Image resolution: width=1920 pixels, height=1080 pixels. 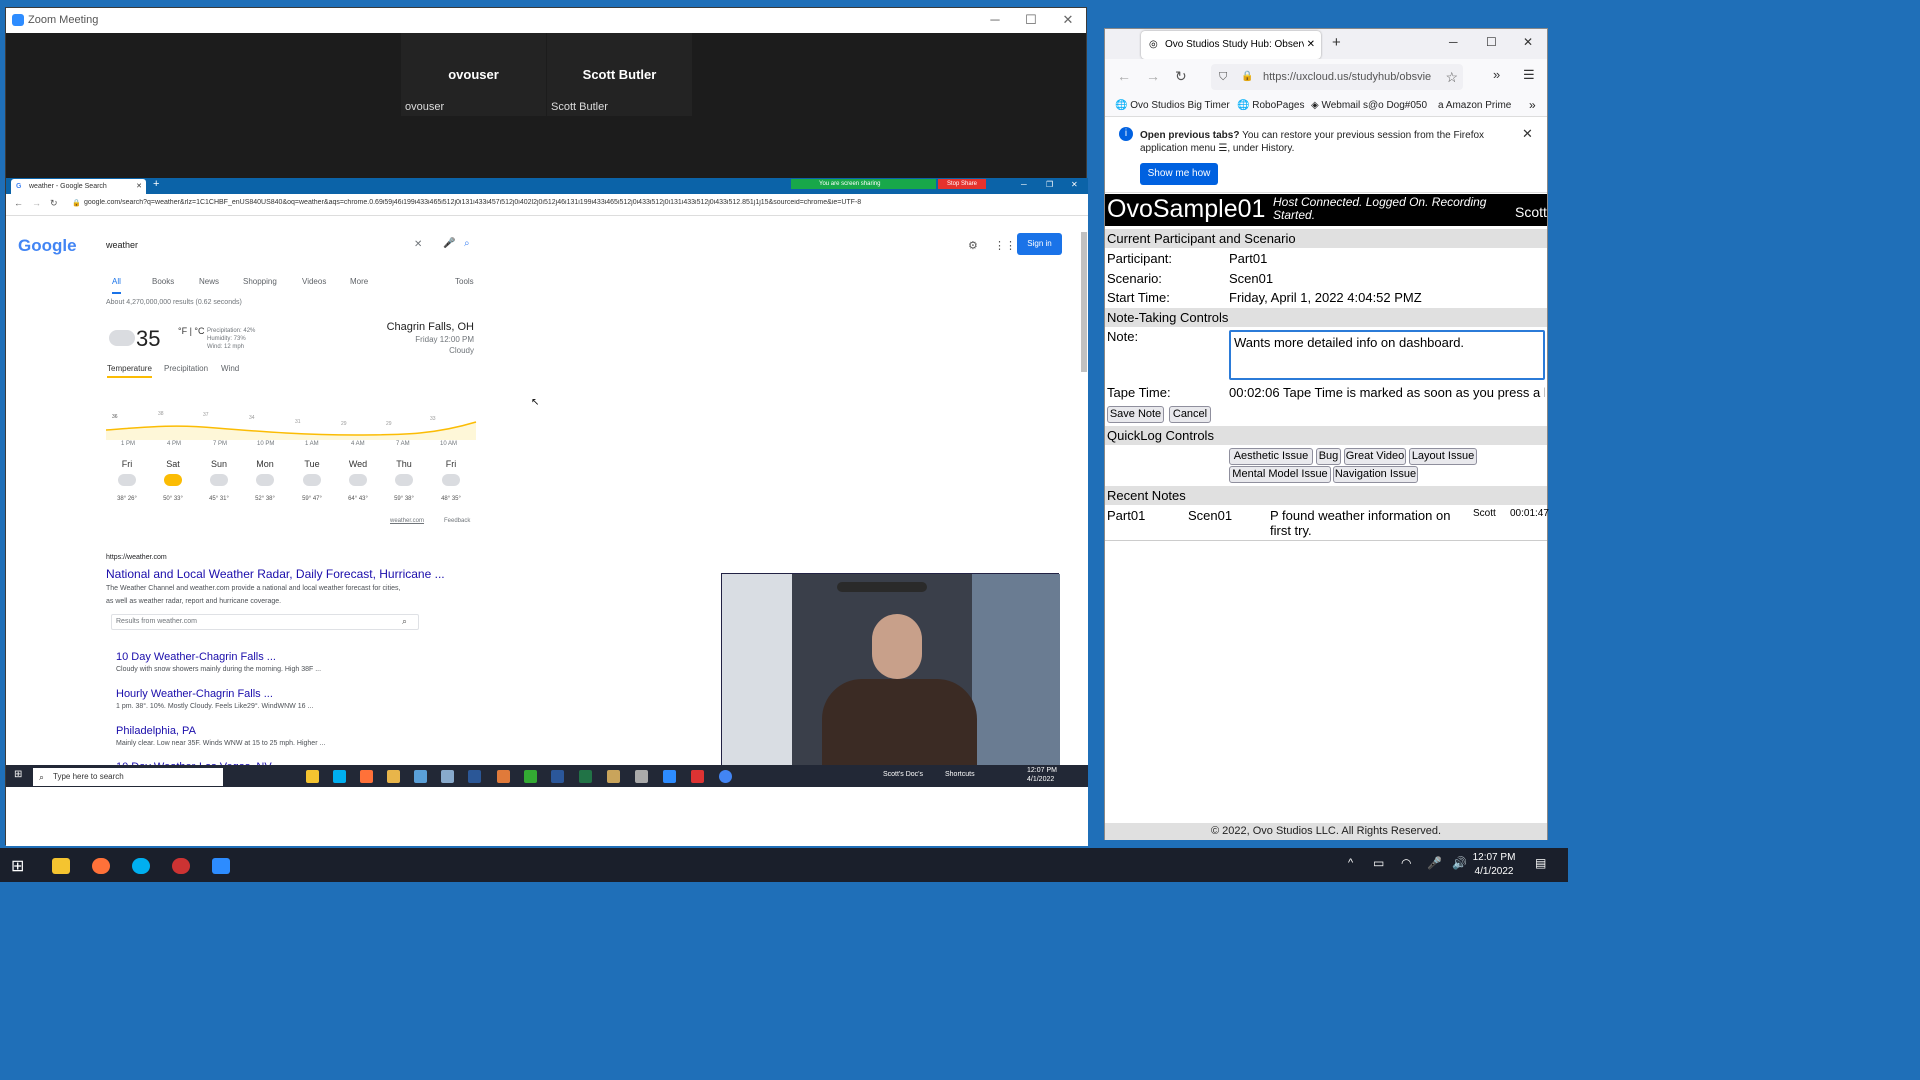 I want to click on tab-news: News, so click(x=209, y=281).